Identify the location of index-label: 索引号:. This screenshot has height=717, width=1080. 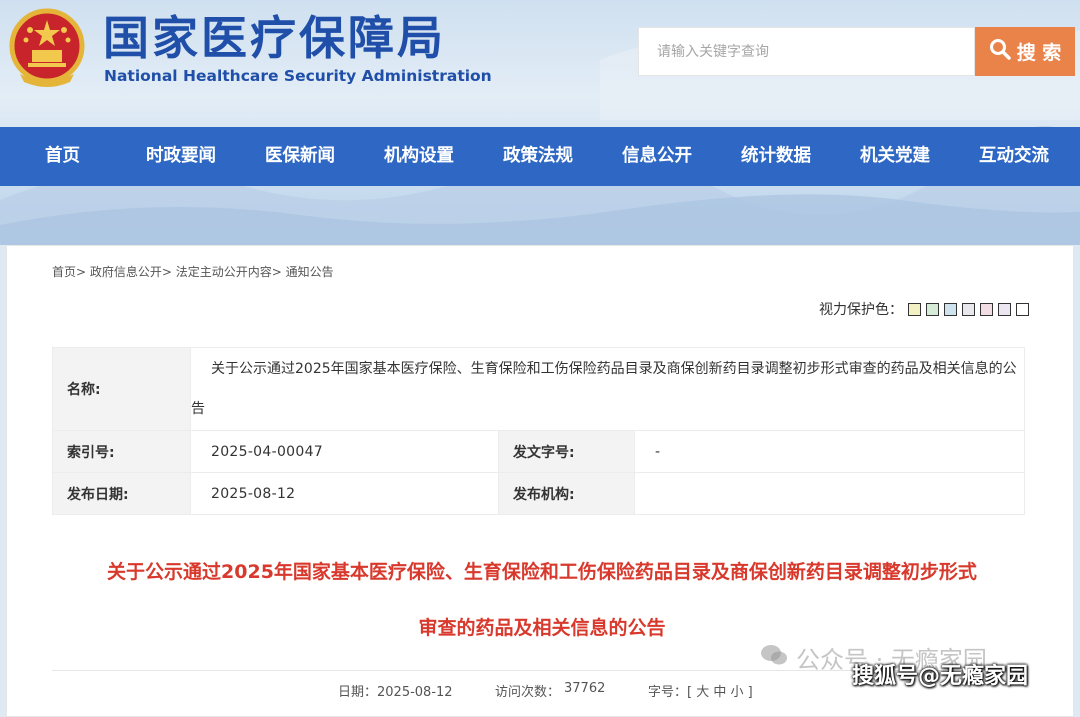
(121, 451).